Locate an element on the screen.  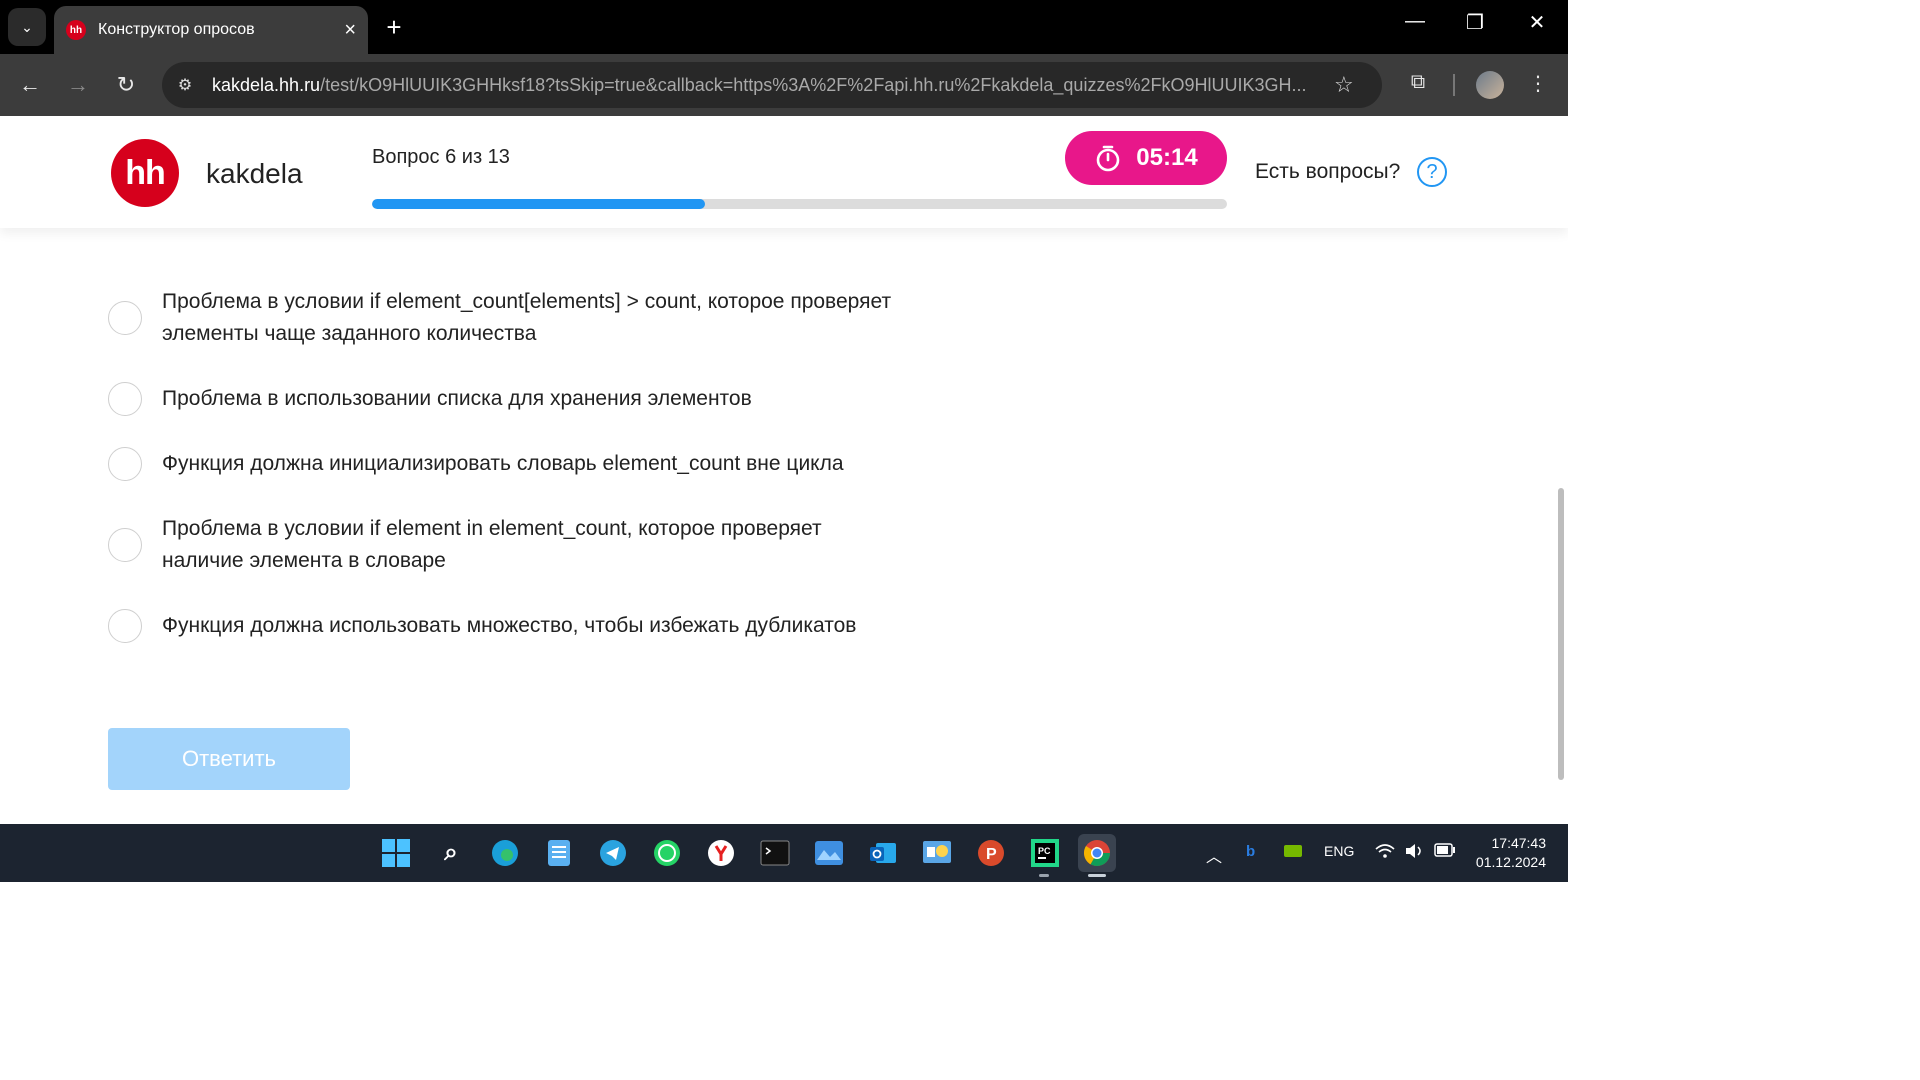
edge-icon is located at coordinates (505, 853).